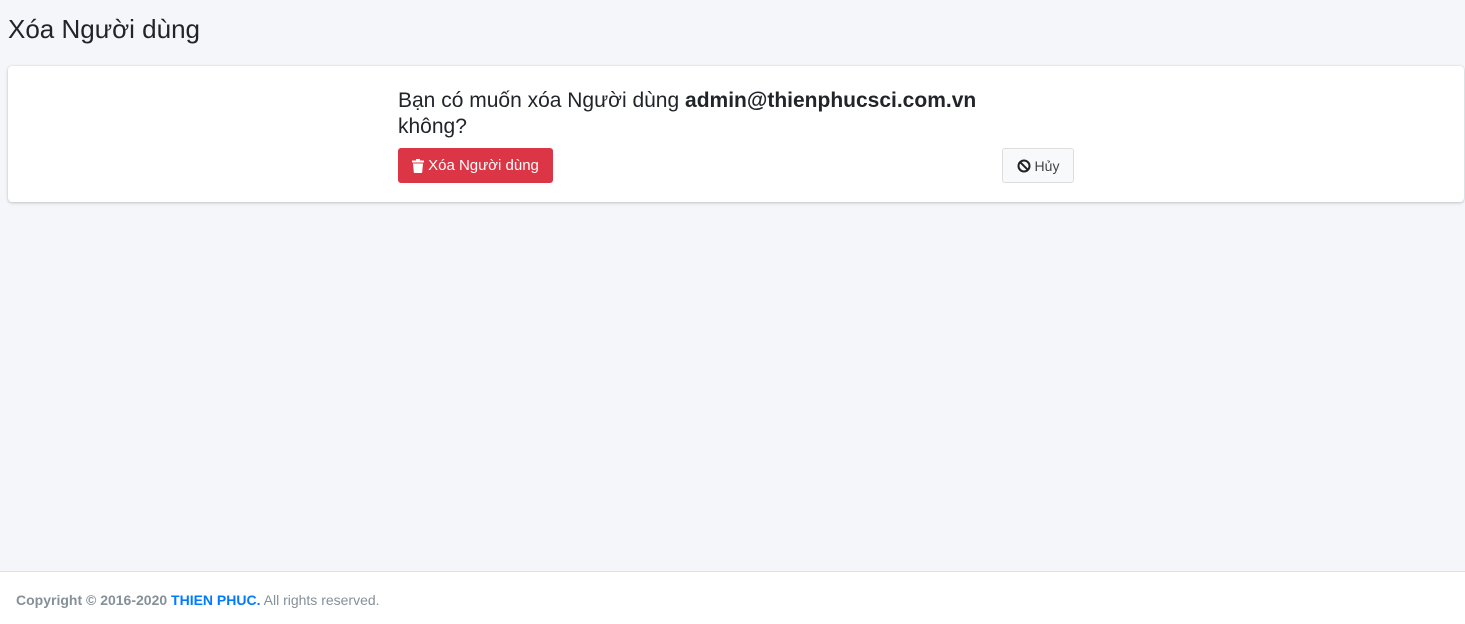 The width and height of the screenshot is (1465, 624). I want to click on brand-link: THIEN PHUC., so click(215, 600).